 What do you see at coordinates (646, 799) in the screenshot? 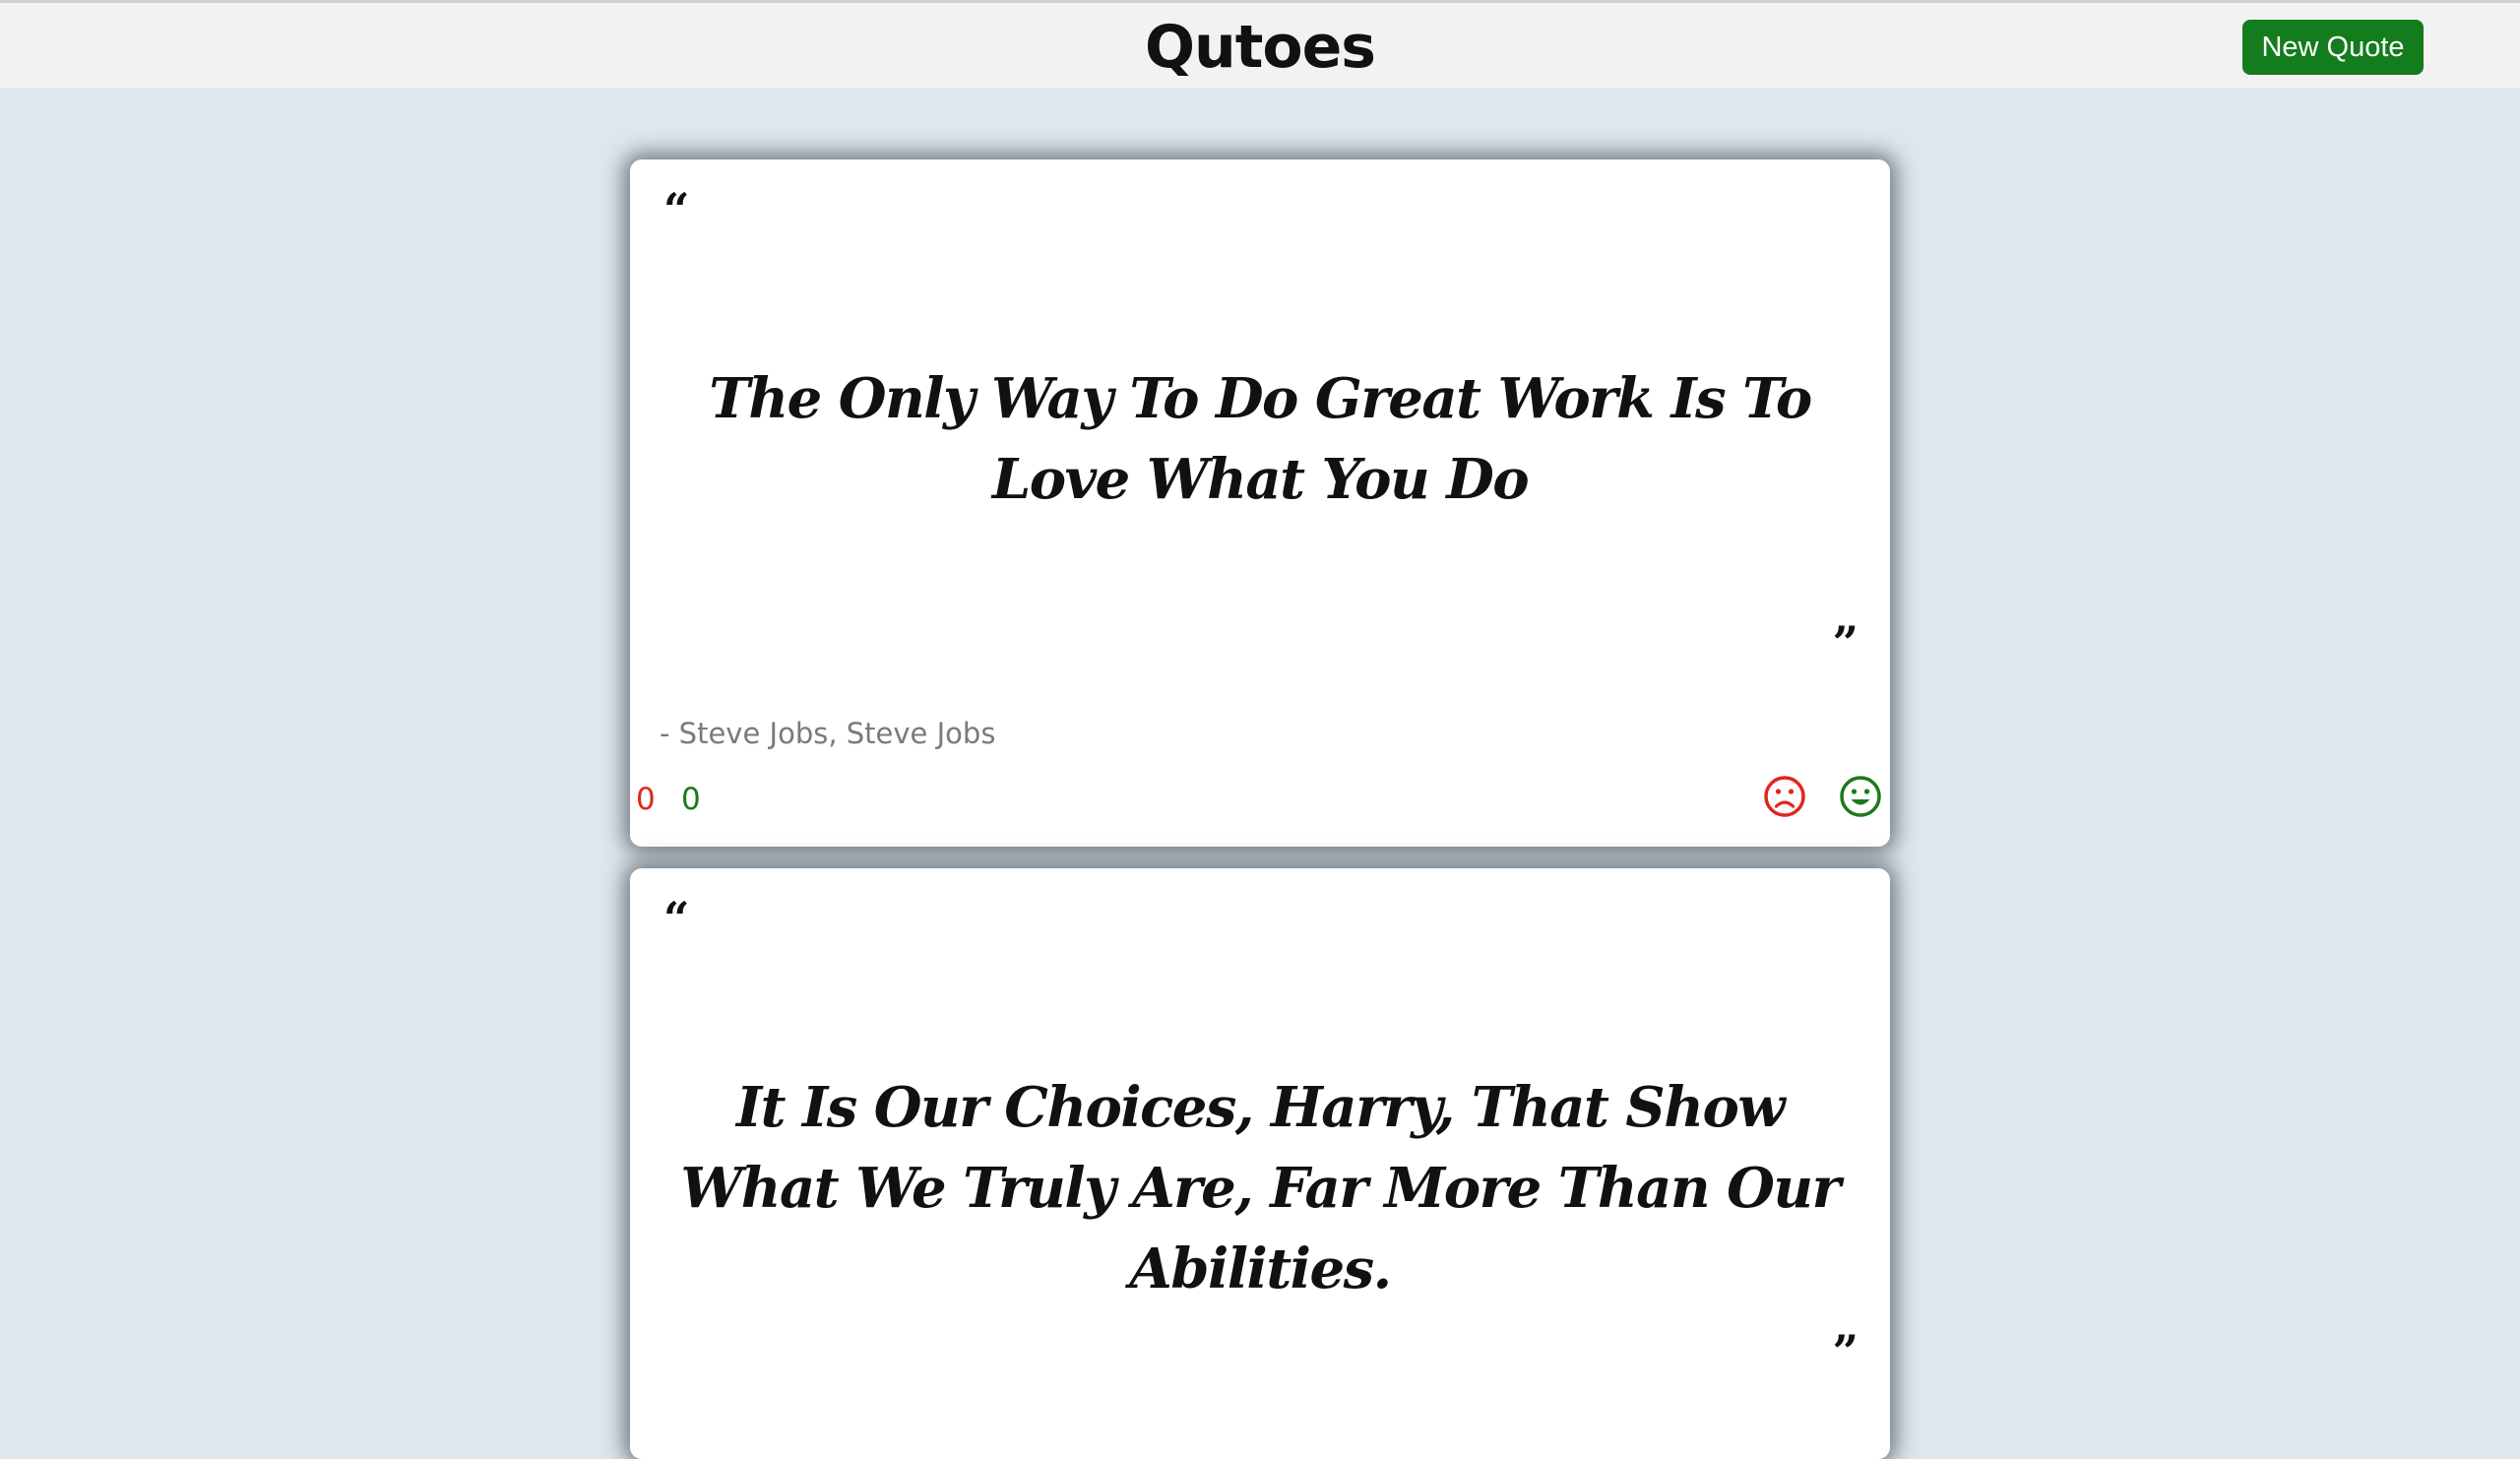
I see `dislike-count: 0` at bounding box center [646, 799].